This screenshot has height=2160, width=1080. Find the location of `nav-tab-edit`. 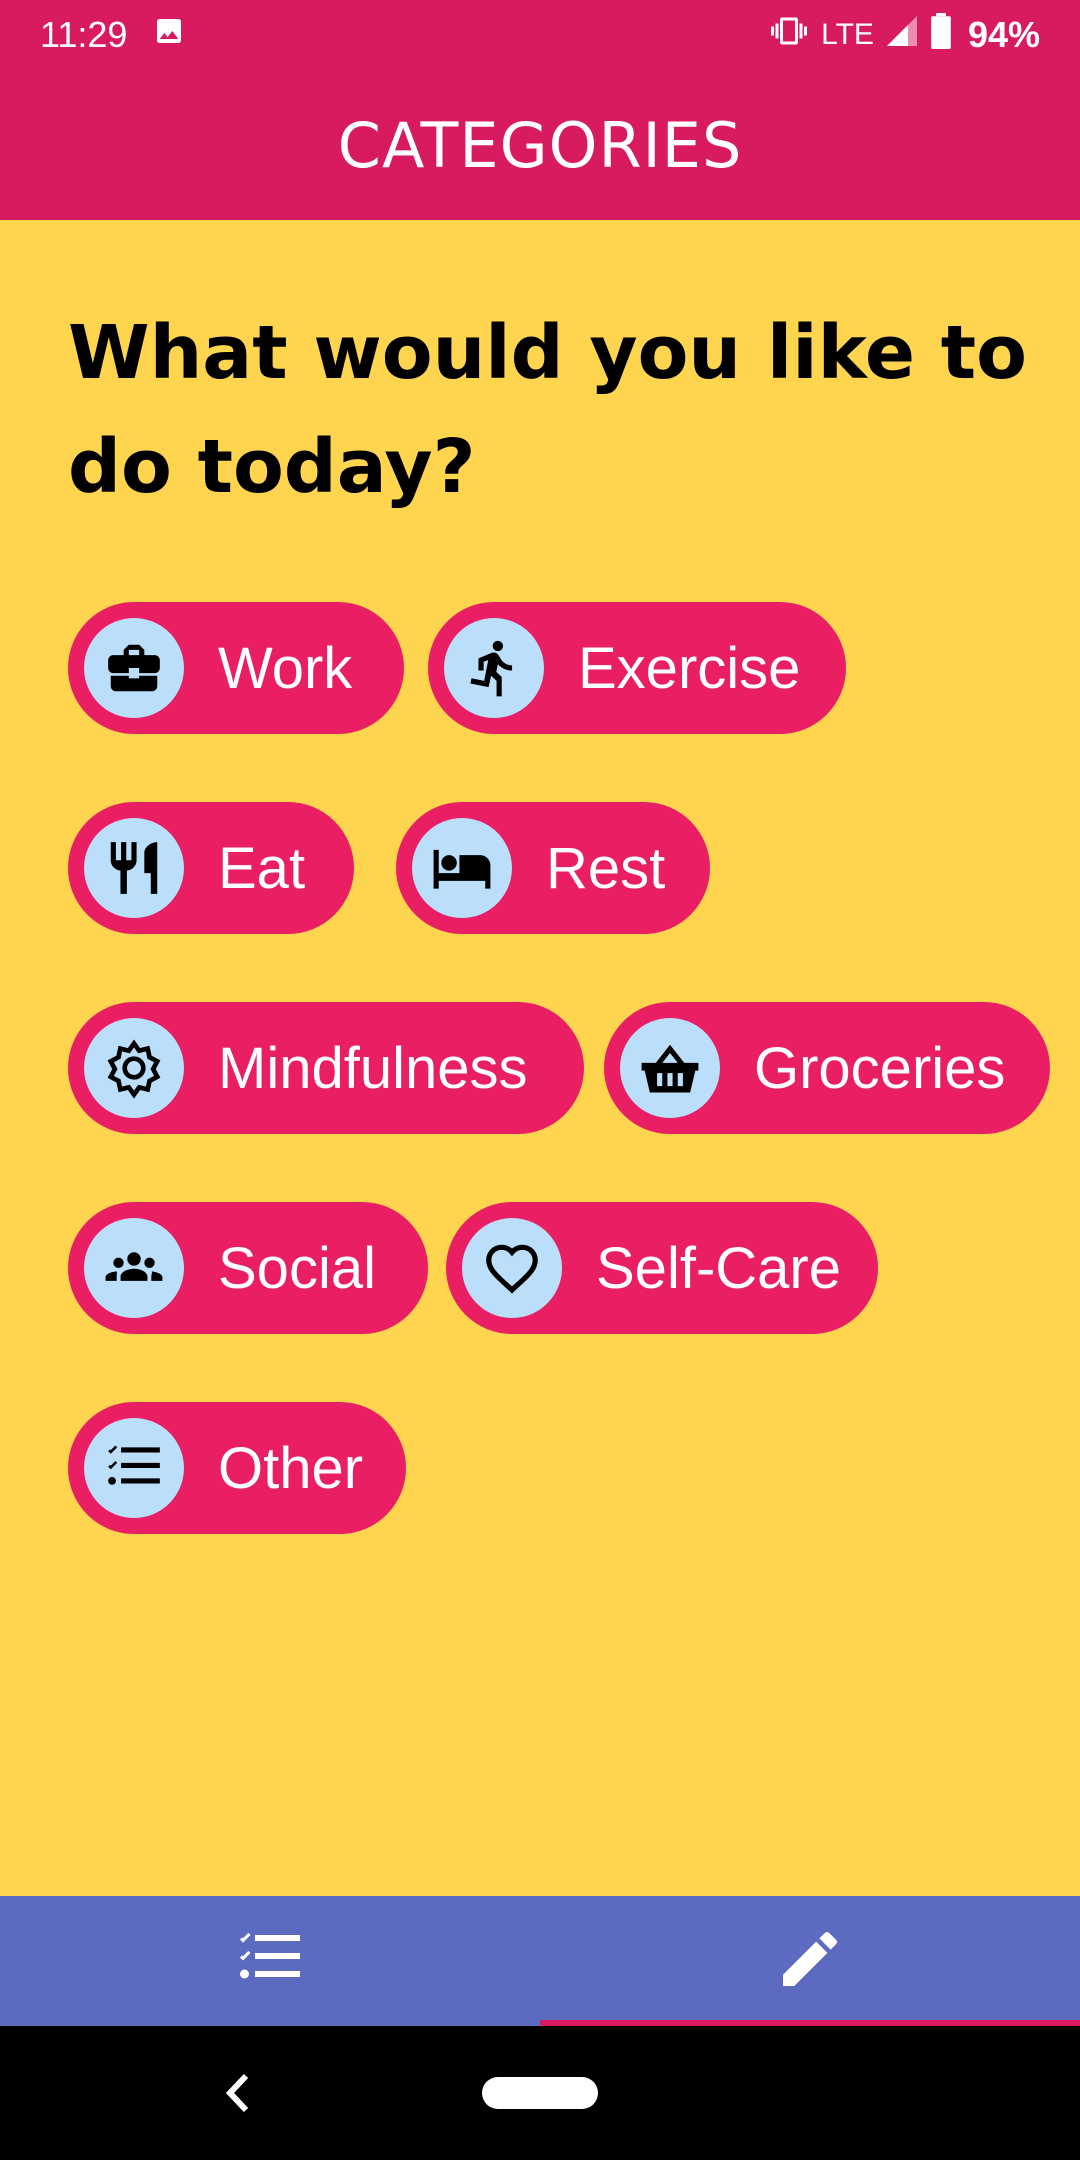

nav-tab-edit is located at coordinates (810, 1961).